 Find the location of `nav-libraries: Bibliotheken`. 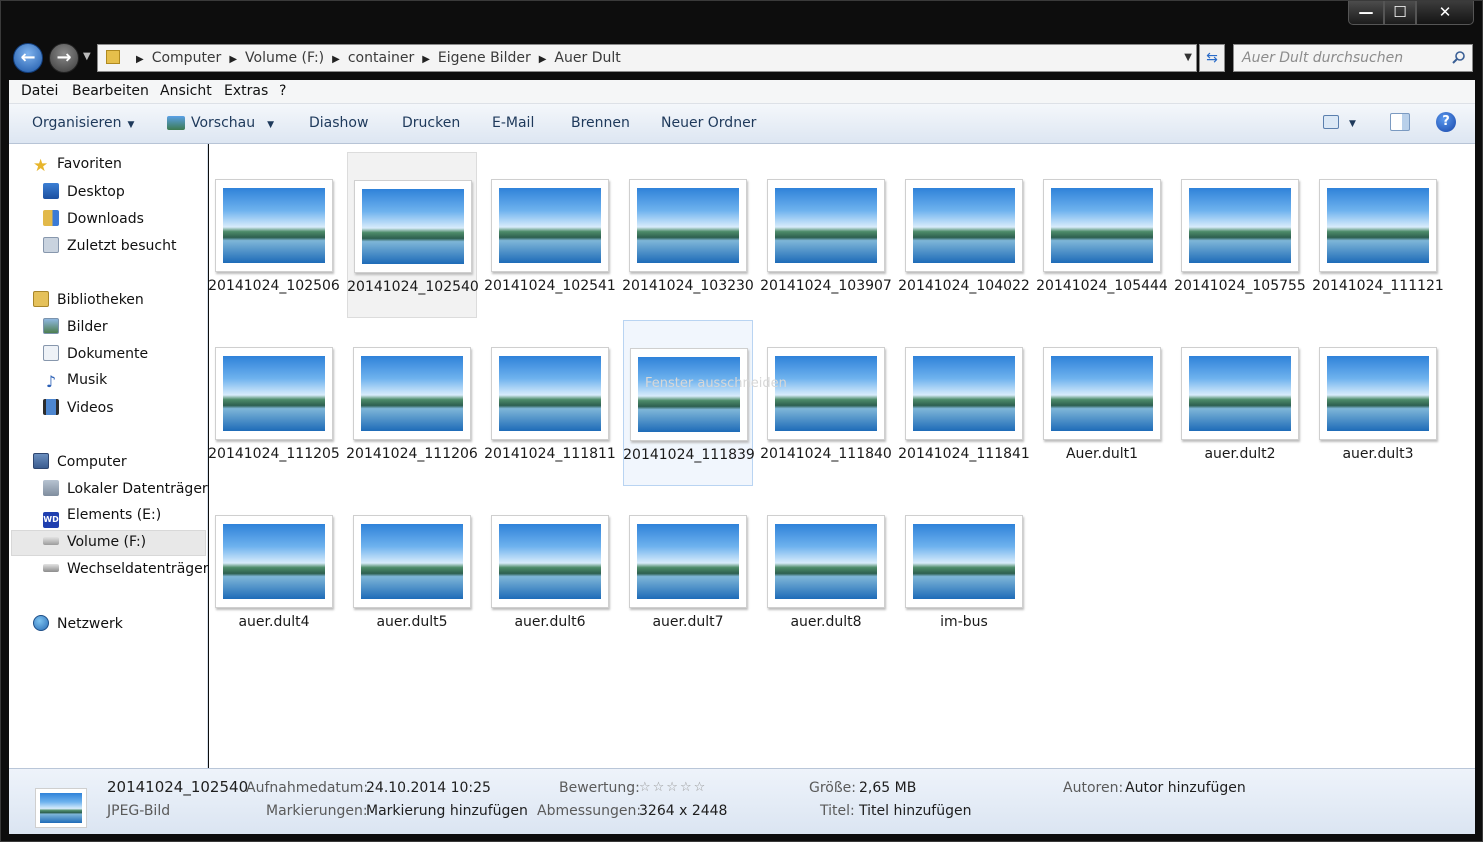

nav-libraries: Bibliotheken is located at coordinates (88, 299).